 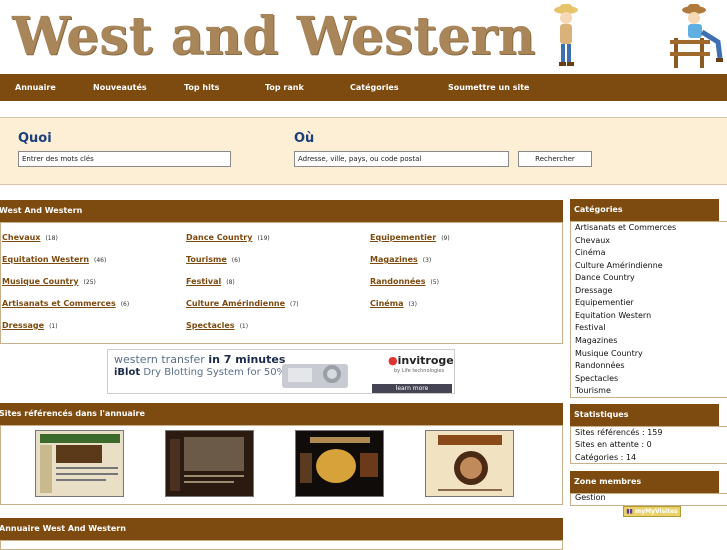 I want to click on sidebar-category-link: Festival, so click(x=590, y=327).